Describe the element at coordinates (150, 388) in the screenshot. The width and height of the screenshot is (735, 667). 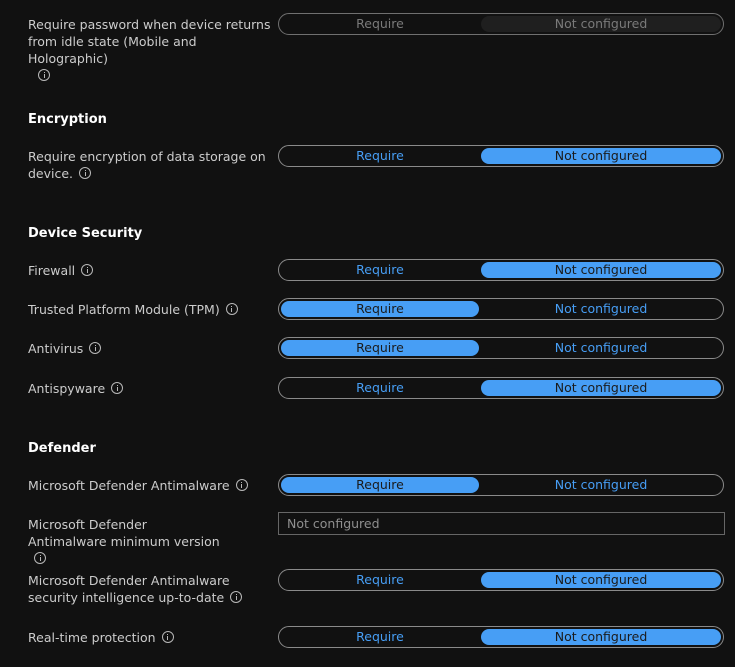
I see `antispyware-label: Antispyware` at that location.